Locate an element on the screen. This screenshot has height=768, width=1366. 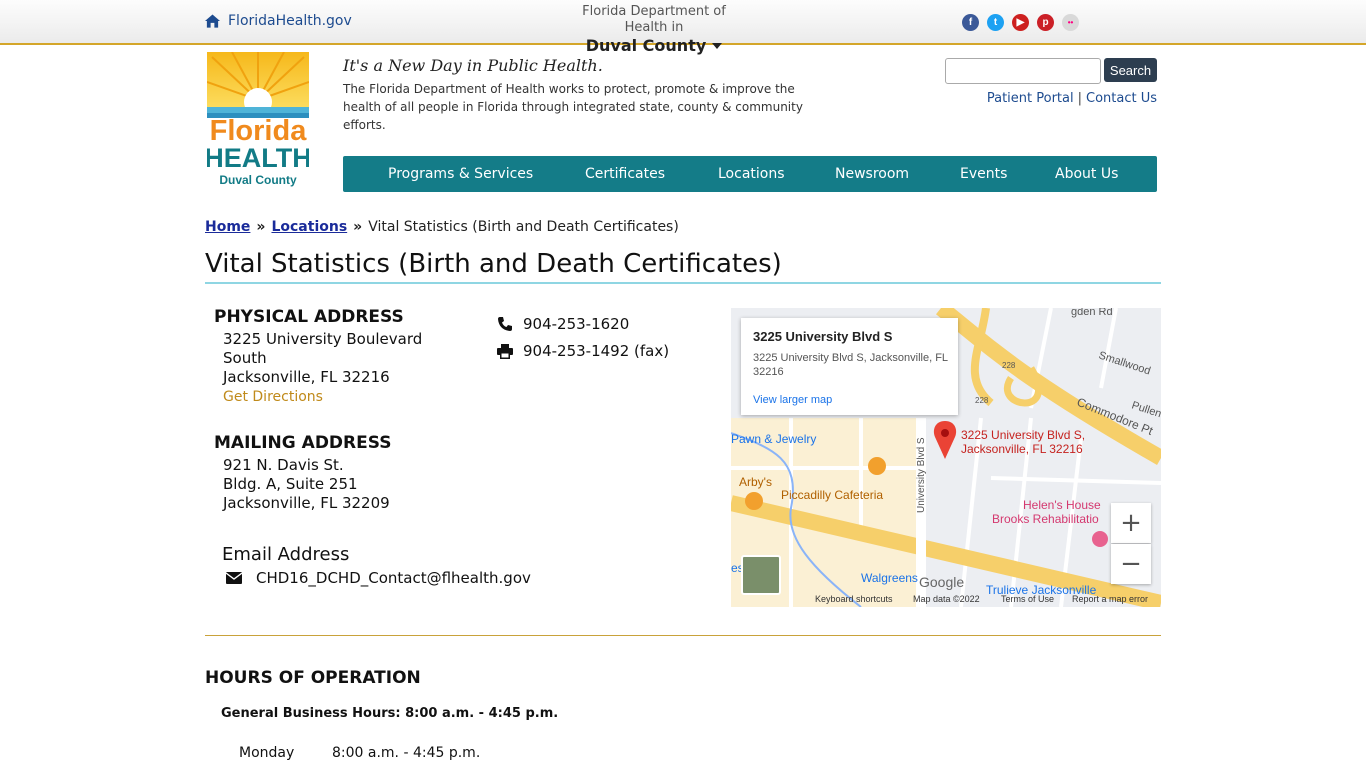
contact-us-link: Contact Us is located at coordinates (1121, 98).